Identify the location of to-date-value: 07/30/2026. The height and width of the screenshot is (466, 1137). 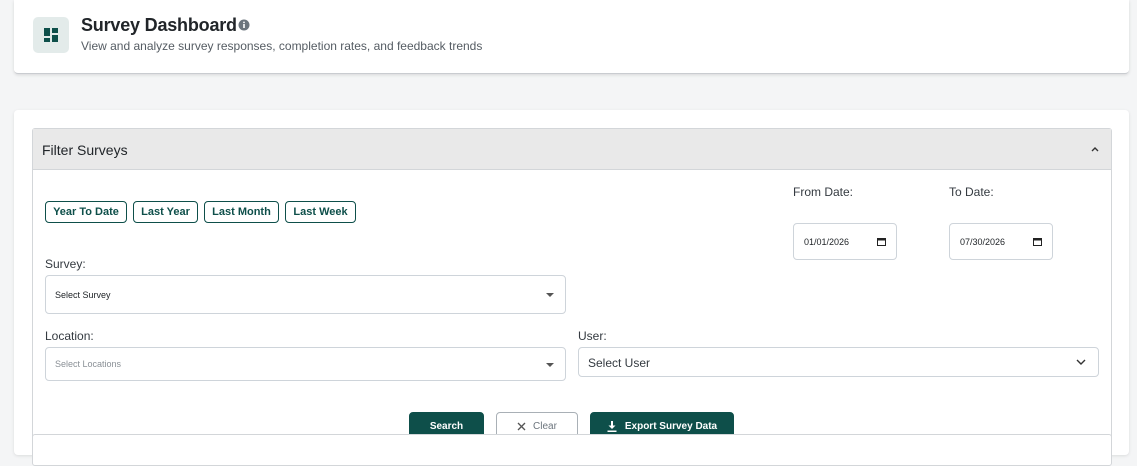
(983, 242).